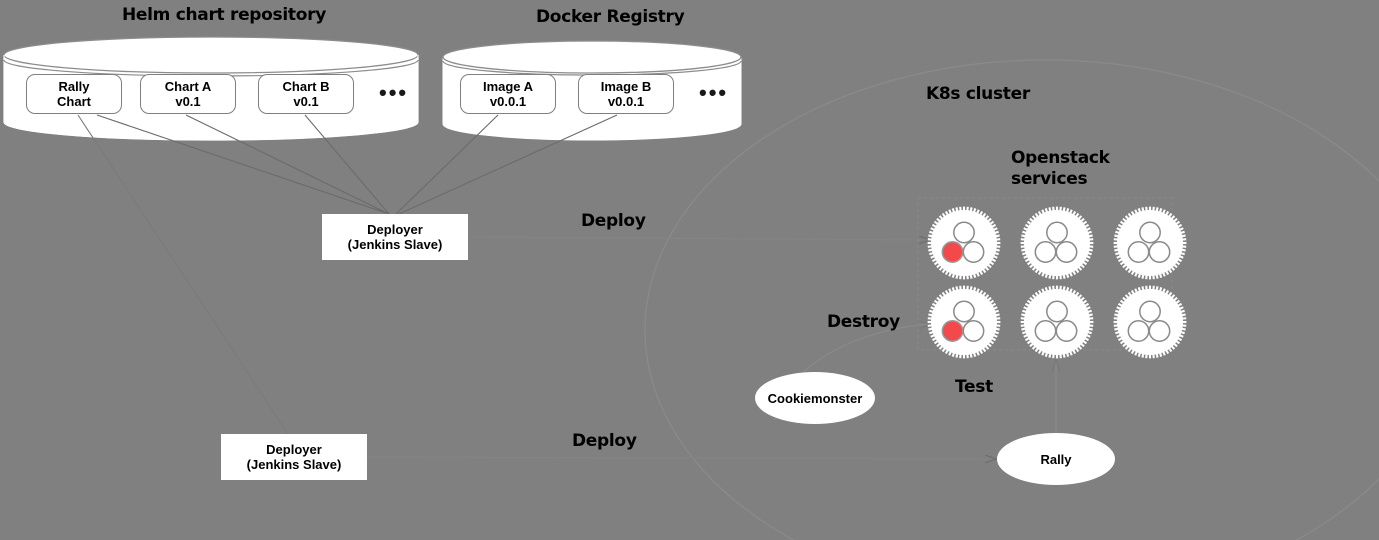  I want to click on helm-chart-item-chart-b: Chart B v0.1, so click(306, 94).